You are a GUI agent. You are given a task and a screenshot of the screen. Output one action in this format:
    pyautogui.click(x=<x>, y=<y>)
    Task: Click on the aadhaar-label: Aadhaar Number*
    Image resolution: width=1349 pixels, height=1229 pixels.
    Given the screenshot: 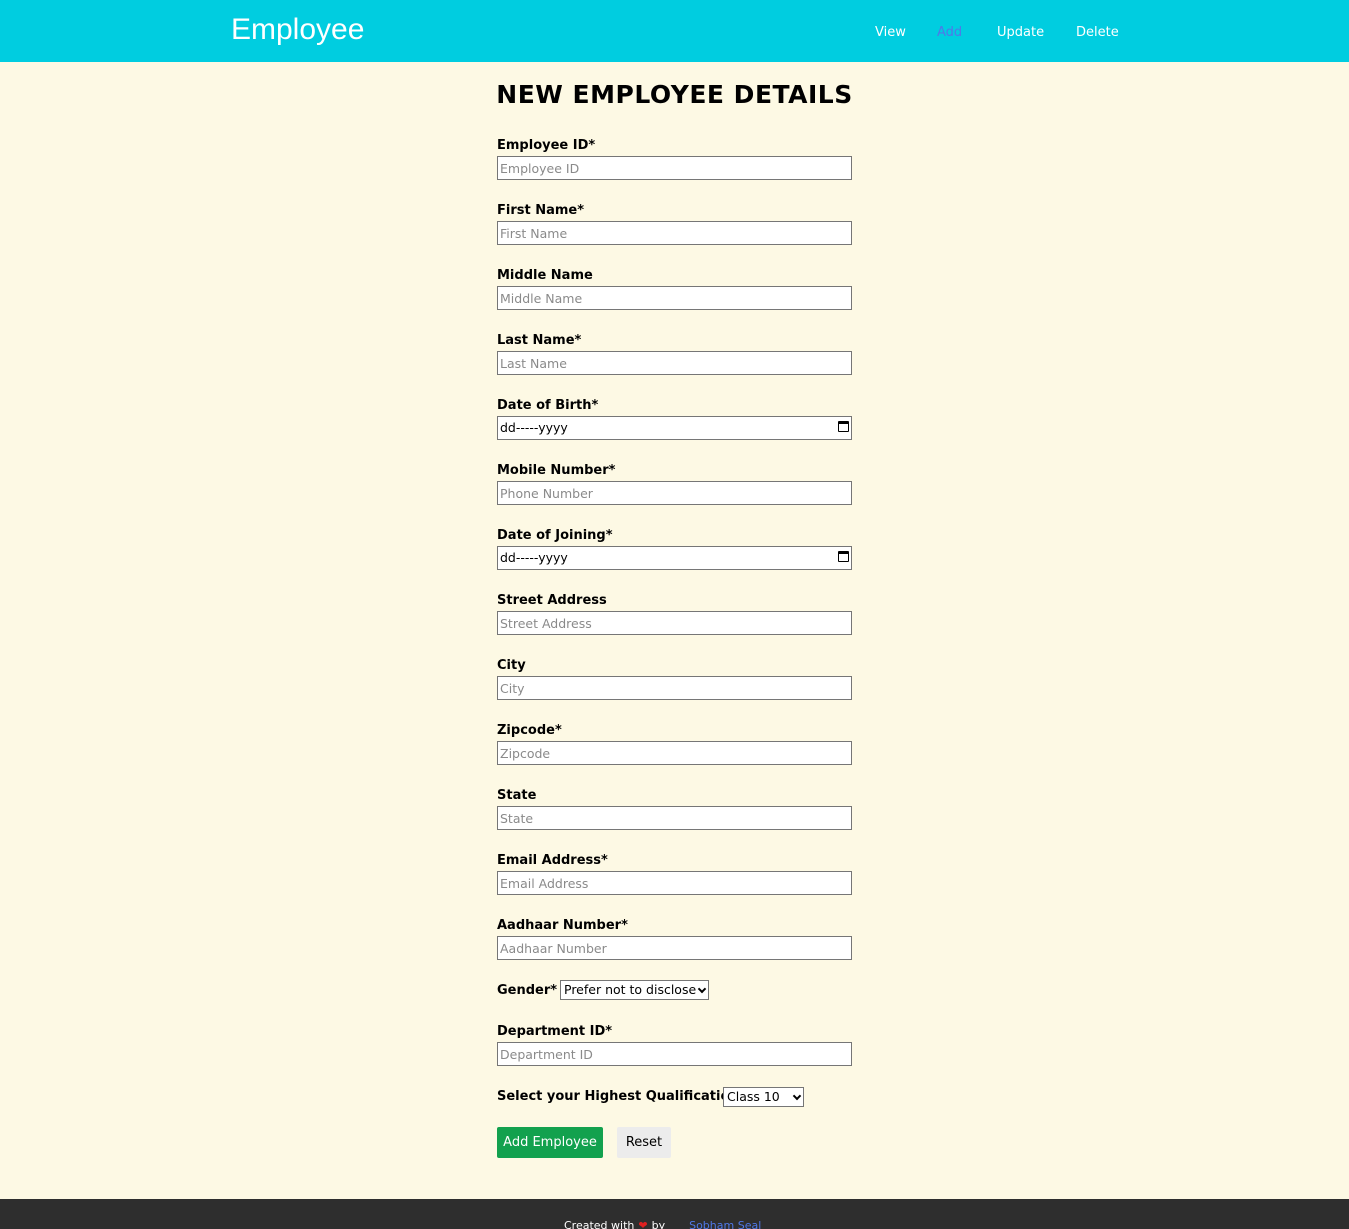 What is the action you would take?
    pyautogui.click(x=562, y=925)
    